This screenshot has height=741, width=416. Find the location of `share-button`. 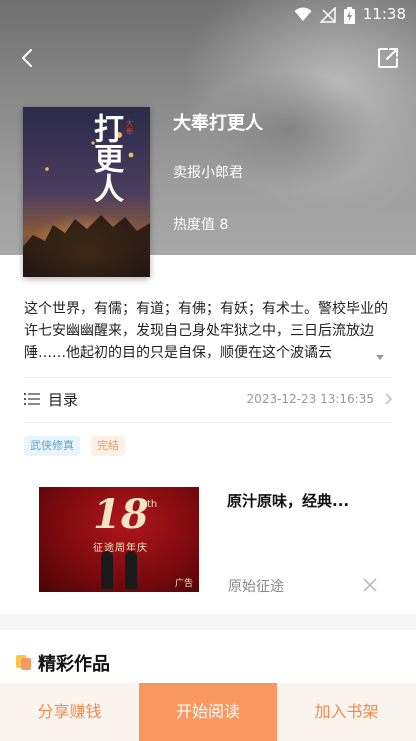

share-button is located at coordinates (388, 58).